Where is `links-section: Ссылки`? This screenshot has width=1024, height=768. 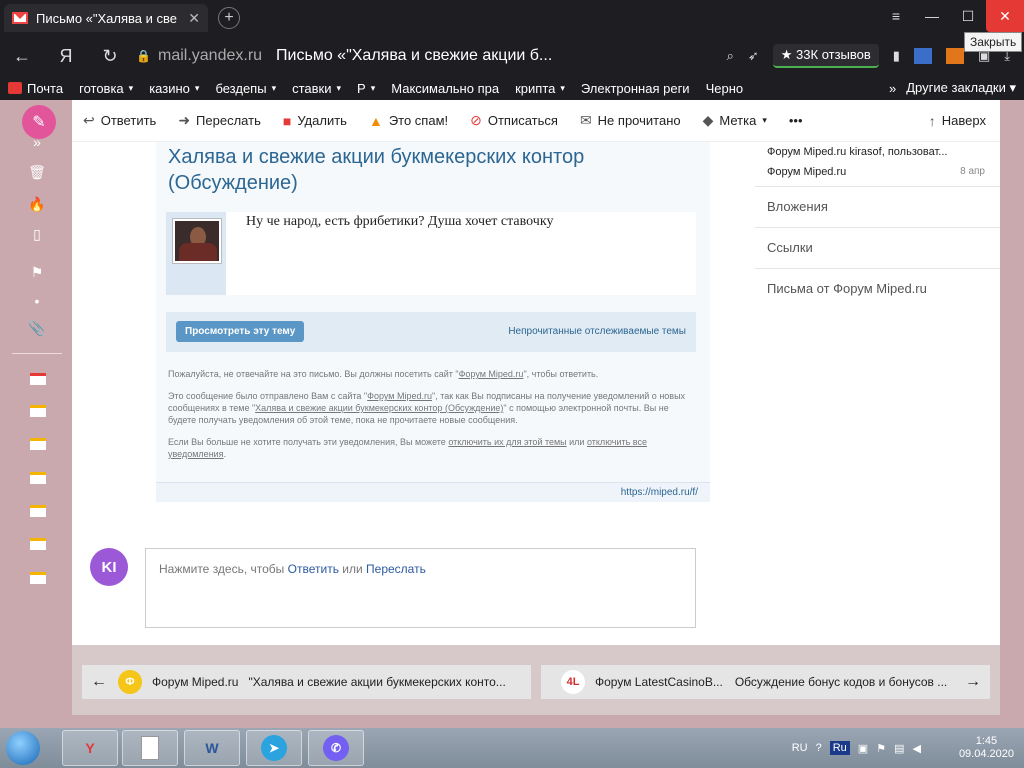 links-section: Ссылки is located at coordinates (877, 247).